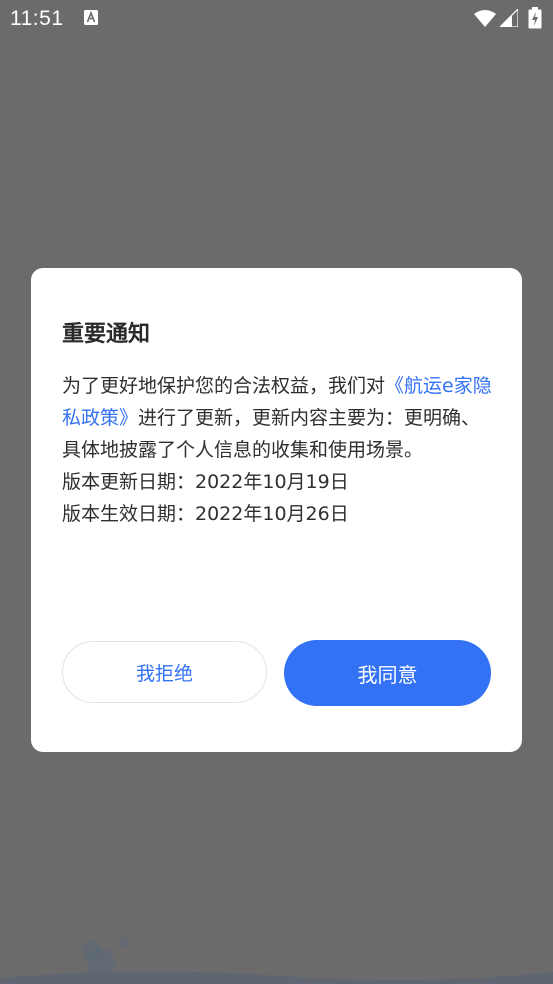 The height and width of the screenshot is (984, 553). I want to click on wifi-icon, so click(485, 18).